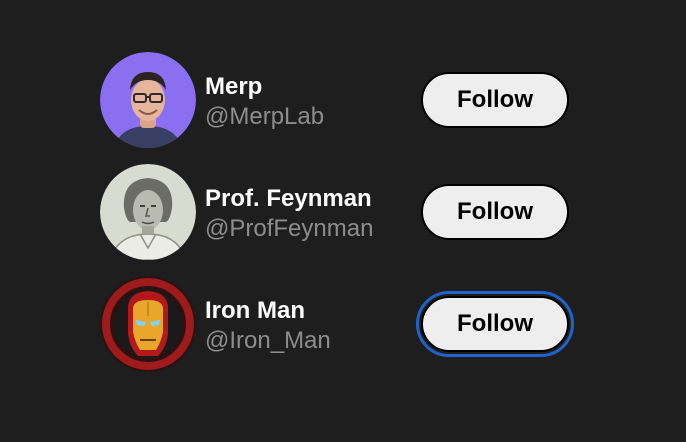 The width and height of the screenshot is (686, 442). I want to click on iron-man-helmet-icon, so click(148, 324).